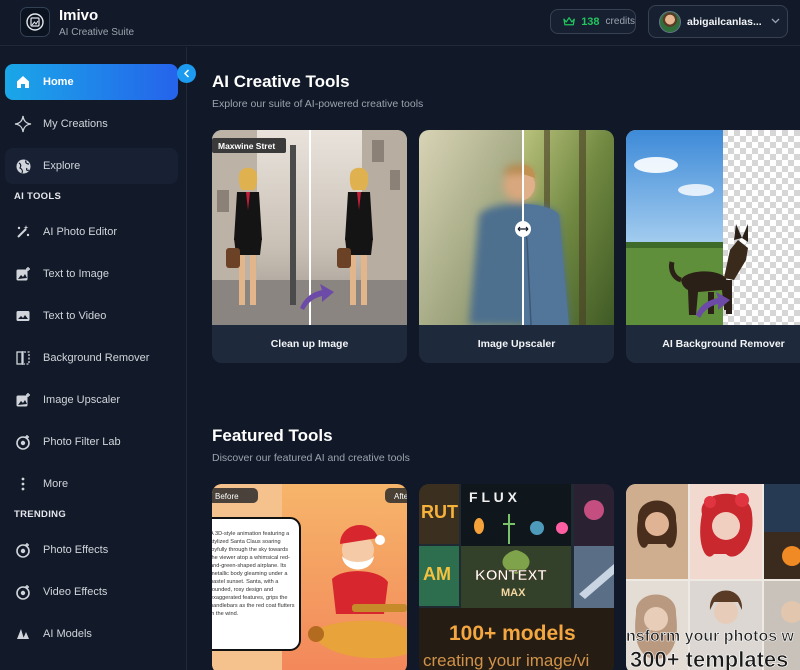 The height and width of the screenshot is (670, 800). Describe the element at coordinates (493, 497) in the screenshot. I see `flux-text: F L U X` at that location.